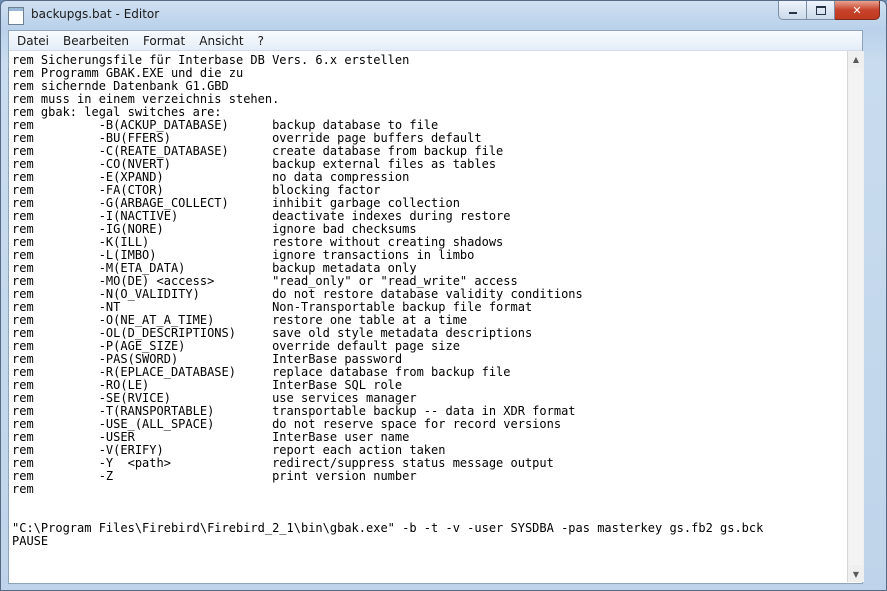 Image resolution: width=887 pixels, height=591 pixels. I want to click on close-button: ✕, so click(857, 10).